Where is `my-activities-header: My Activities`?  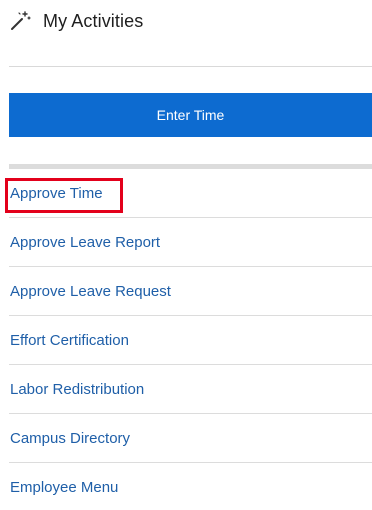 my-activities-header: My Activities is located at coordinates (76, 21).